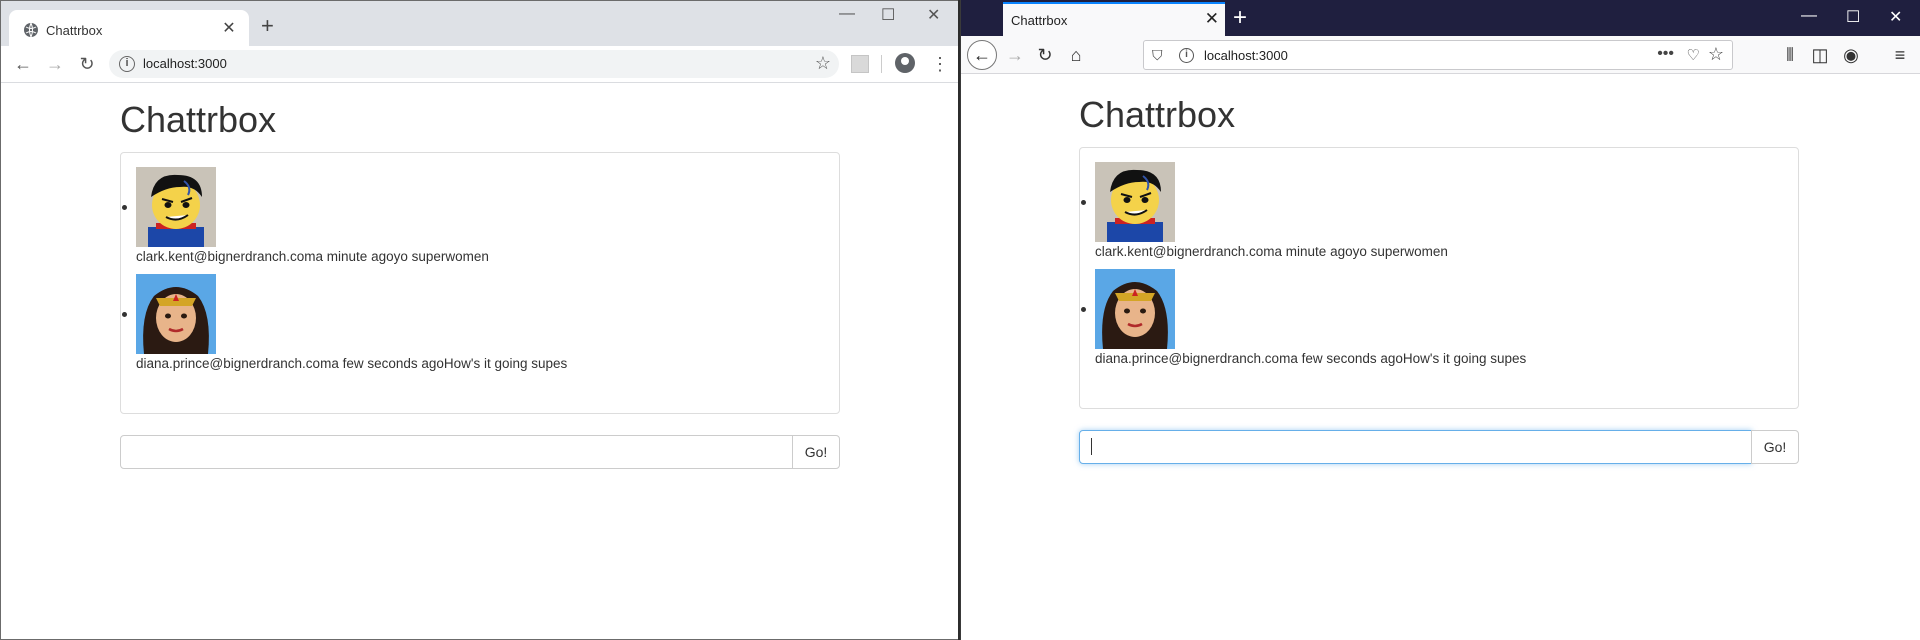 This screenshot has height=640, width=1920. What do you see at coordinates (1820, 55) in the screenshot?
I see `sidebar-icon: ◫` at bounding box center [1820, 55].